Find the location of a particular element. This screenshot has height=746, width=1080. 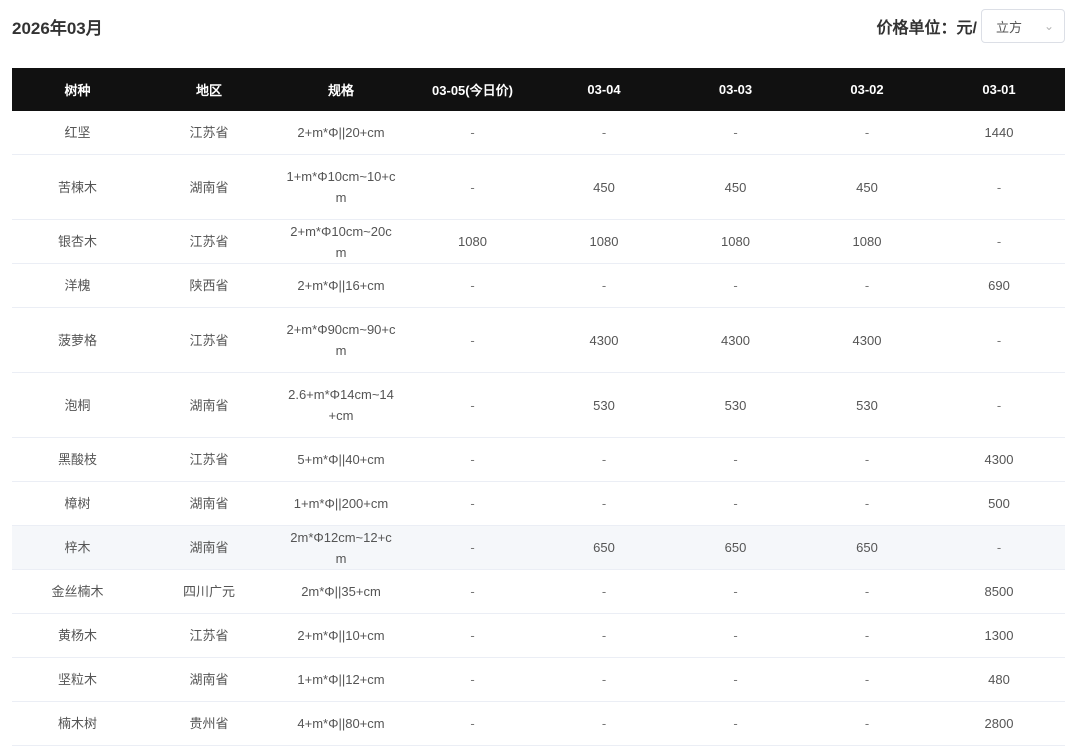

spec-text: 2m*Φ12cm~12+cm is located at coordinates (341, 547).